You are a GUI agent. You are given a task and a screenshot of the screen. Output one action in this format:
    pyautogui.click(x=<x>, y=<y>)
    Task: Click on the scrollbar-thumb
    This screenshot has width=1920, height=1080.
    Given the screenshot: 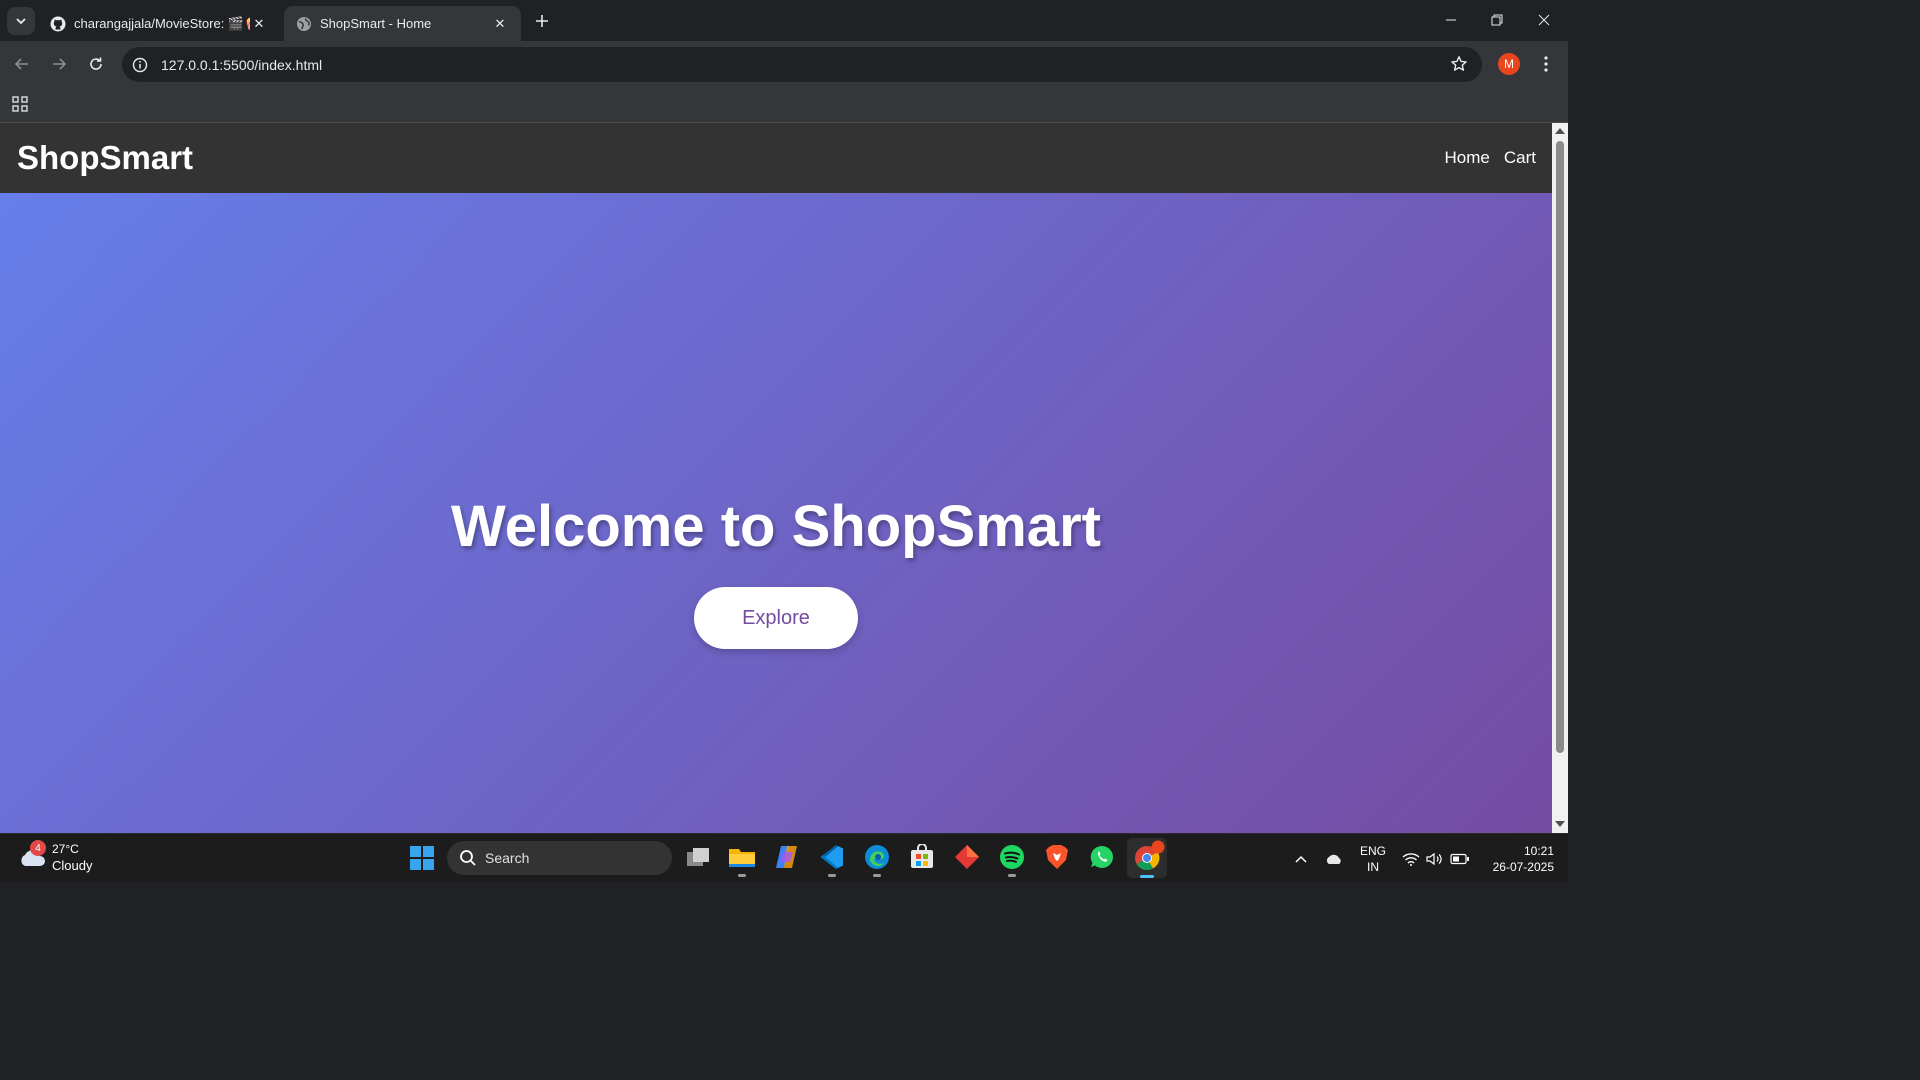 What is the action you would take?
    pyautogui.click(x=1560, y=447)
    